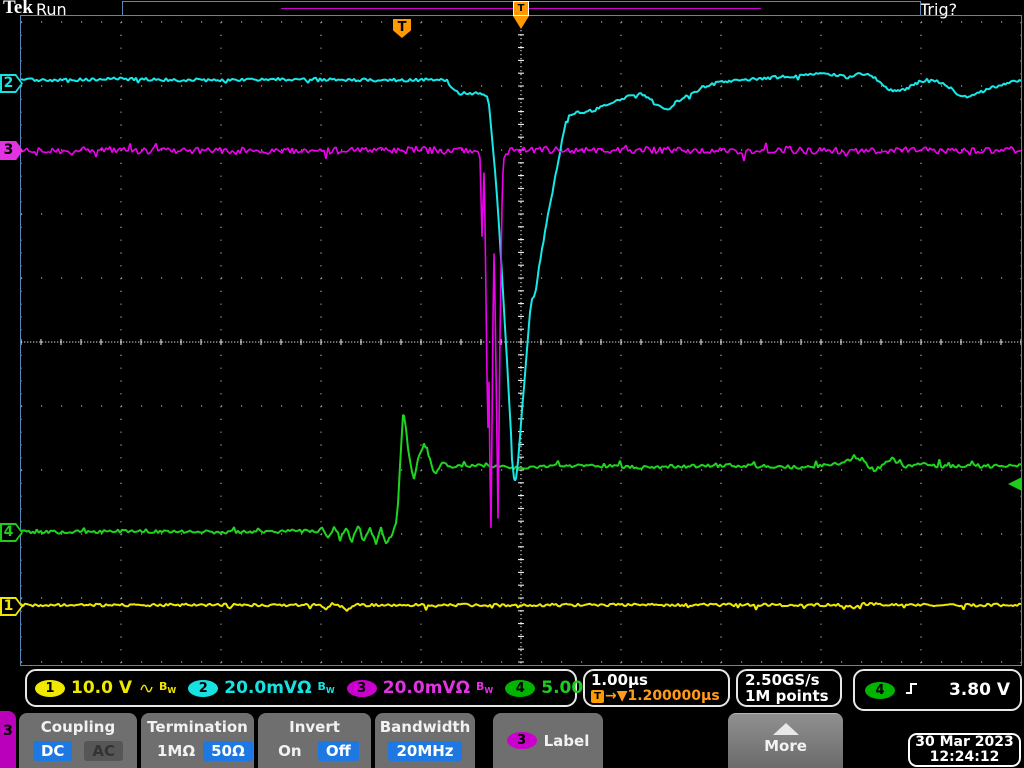  I want to click on ch1-ground-marker: 1, so click(11, 606).